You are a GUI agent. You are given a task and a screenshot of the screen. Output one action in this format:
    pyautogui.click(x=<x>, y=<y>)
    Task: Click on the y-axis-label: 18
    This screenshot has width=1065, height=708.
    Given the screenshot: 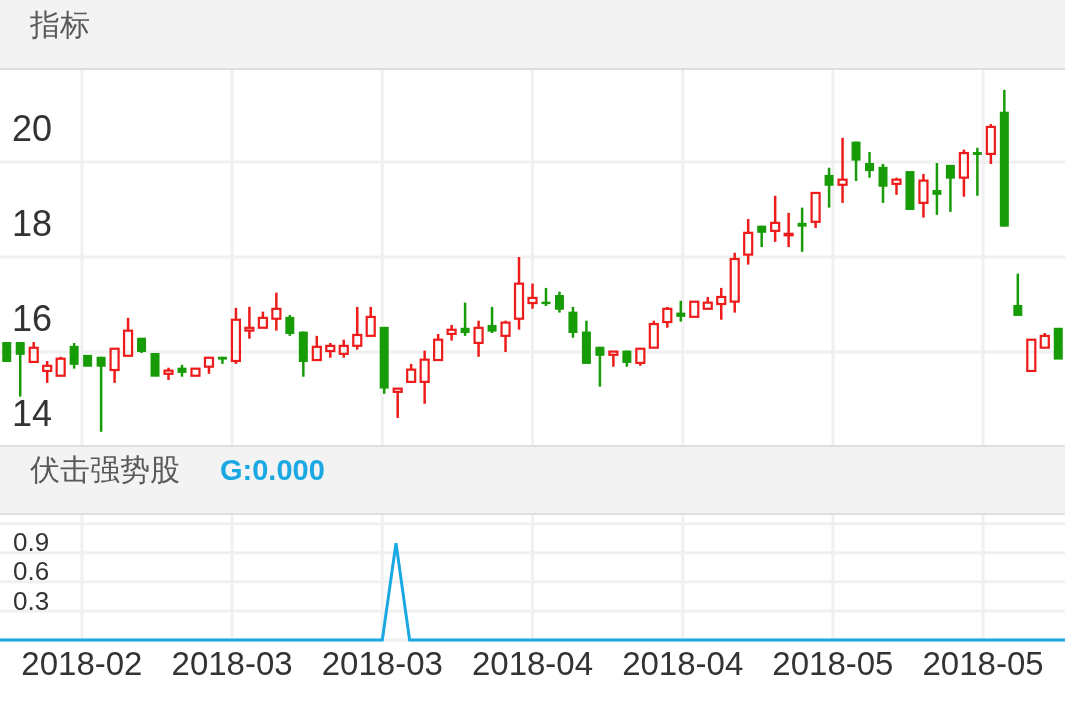 What is the action you would take?
    pyautogui.click(x=32, y=224)
    